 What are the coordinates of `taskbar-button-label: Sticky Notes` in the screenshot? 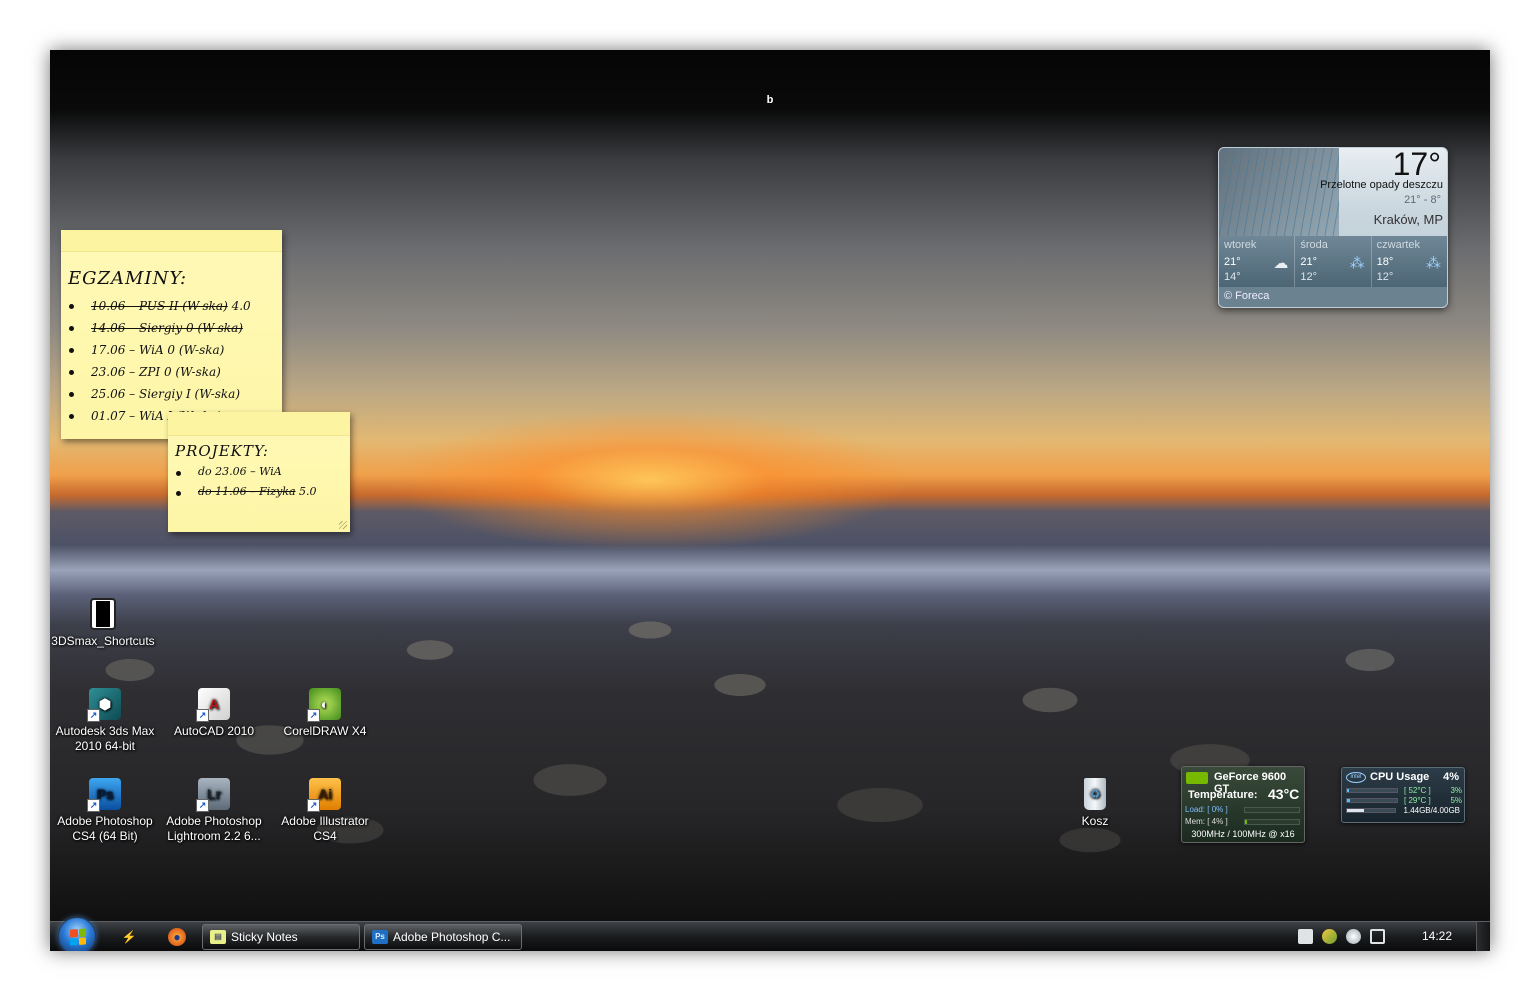 It's located at (264, 937).